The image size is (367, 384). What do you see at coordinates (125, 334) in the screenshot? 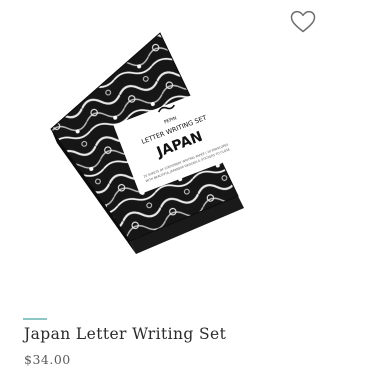
I see `product-title-link: Japan Letter Writing Set` at bounding box center [125, 334].